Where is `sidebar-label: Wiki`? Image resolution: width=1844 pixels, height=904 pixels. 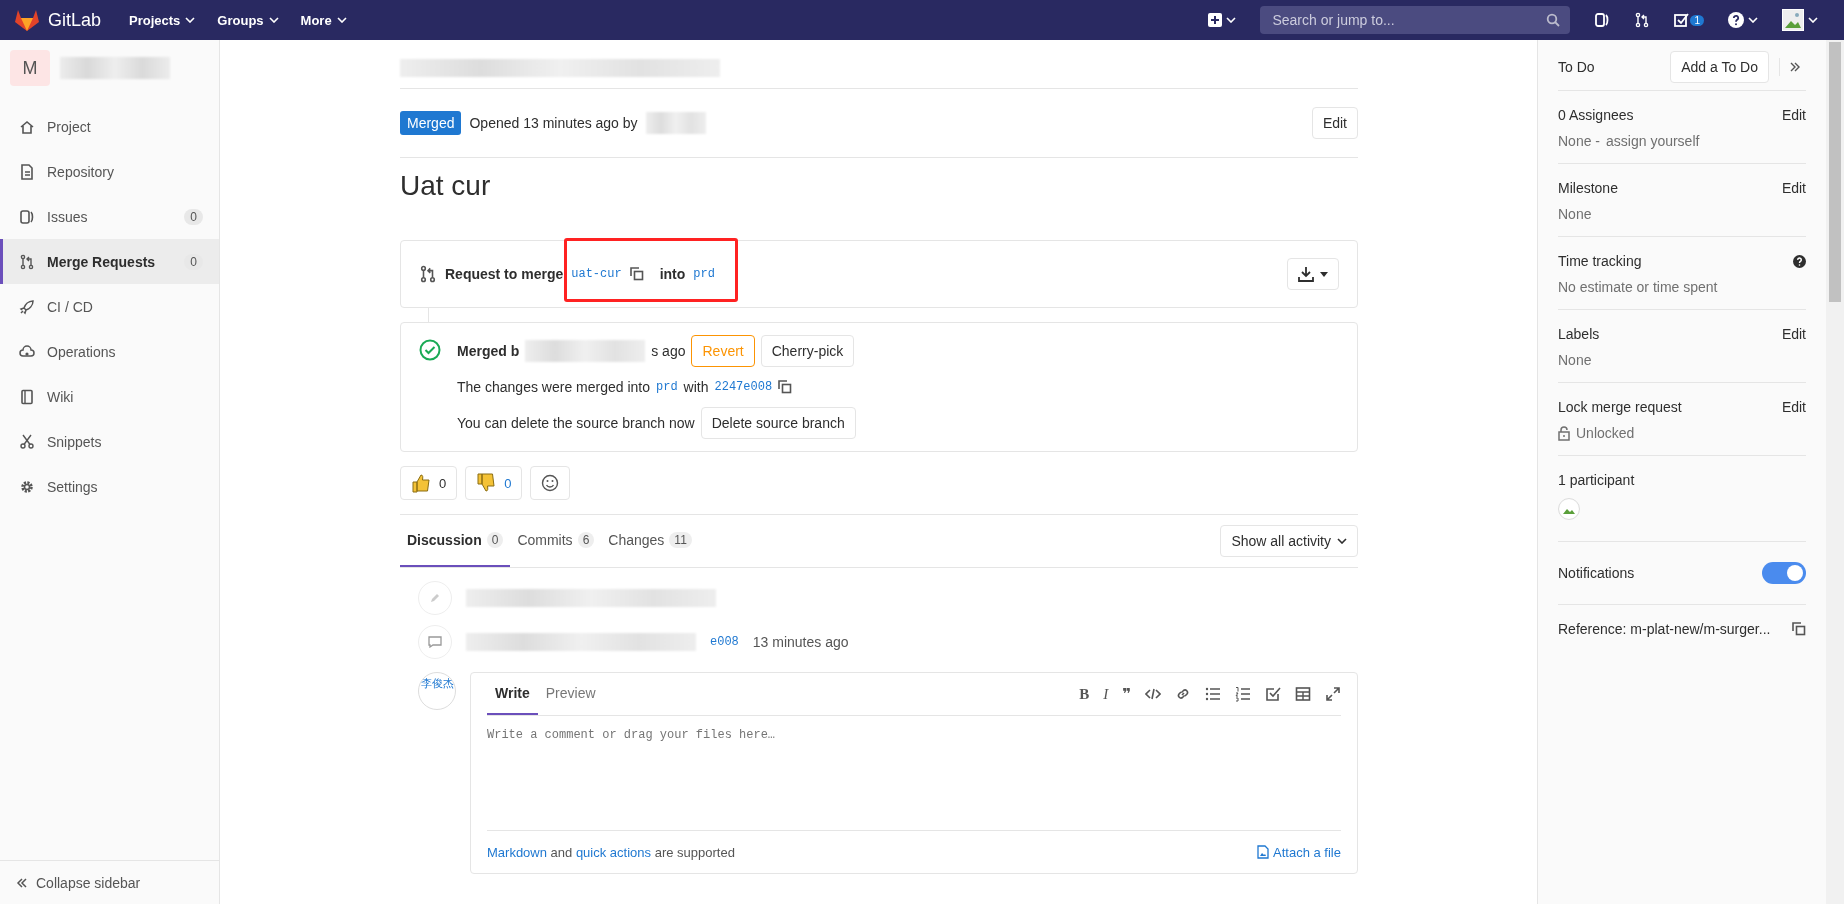
sidebar-label: Wiki is located at coordinates (60, 396).